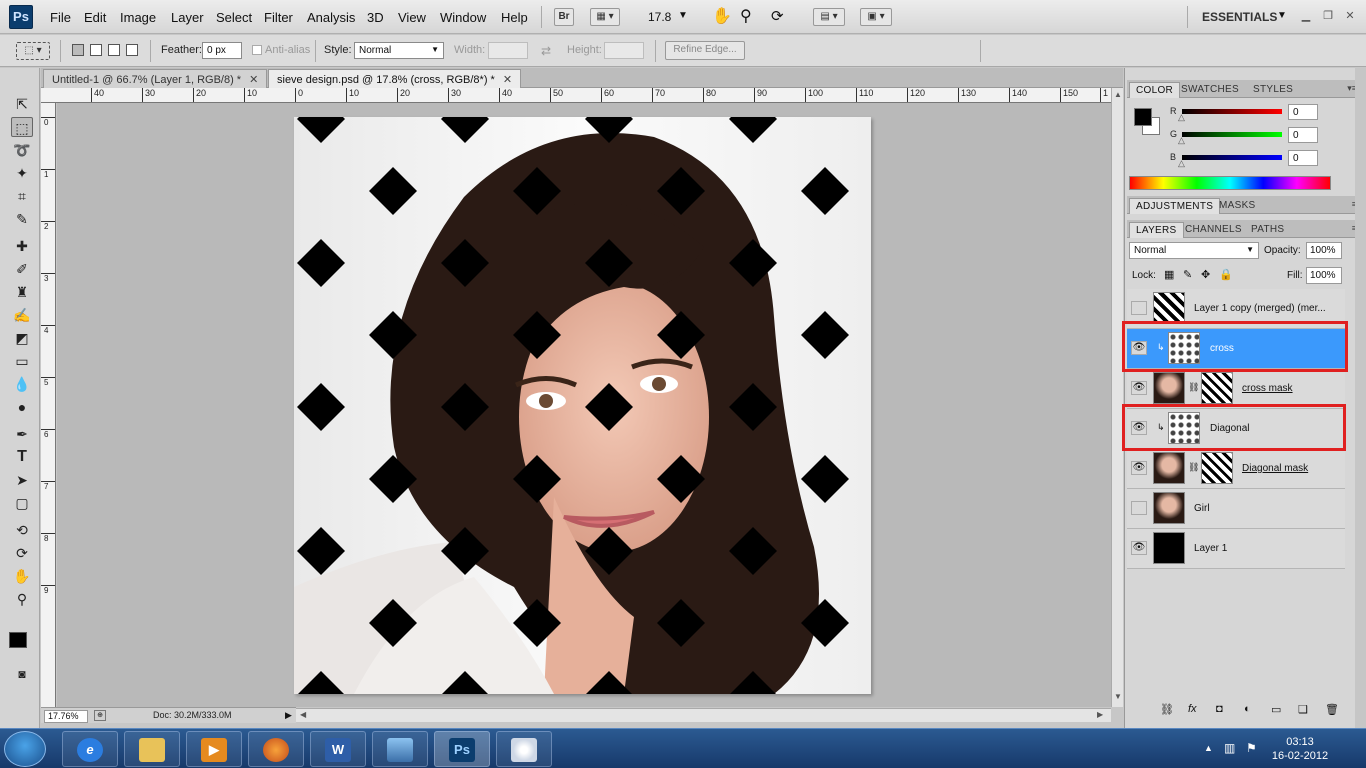 This screenshot has height=768, width=1366. Describe the element at coordinates (829, 17) in the screenshot. I see `arrange-documents-button: ▤ ▾` at that location.